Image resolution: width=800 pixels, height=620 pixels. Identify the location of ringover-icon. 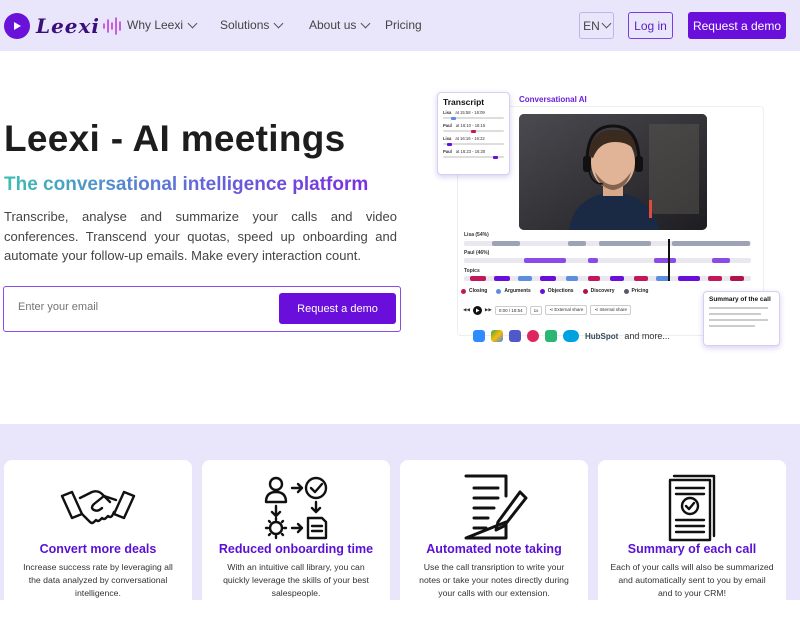
(551, 336).